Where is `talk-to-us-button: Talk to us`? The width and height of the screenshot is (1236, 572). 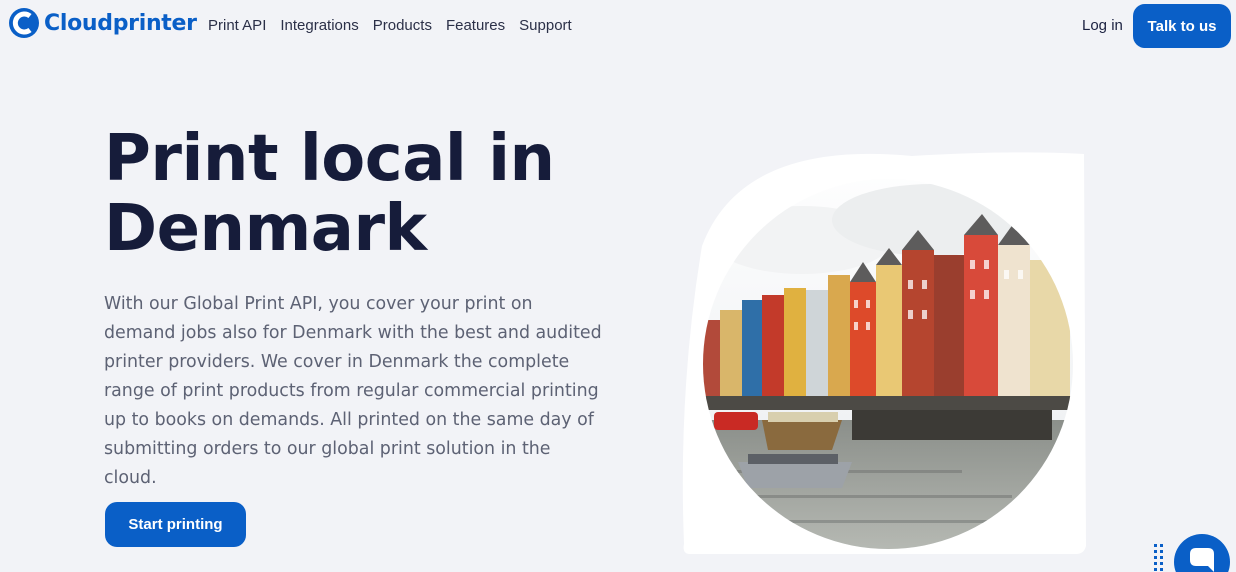
talk-to-us-button: Talk to us is located at coordinates (1182, 26).